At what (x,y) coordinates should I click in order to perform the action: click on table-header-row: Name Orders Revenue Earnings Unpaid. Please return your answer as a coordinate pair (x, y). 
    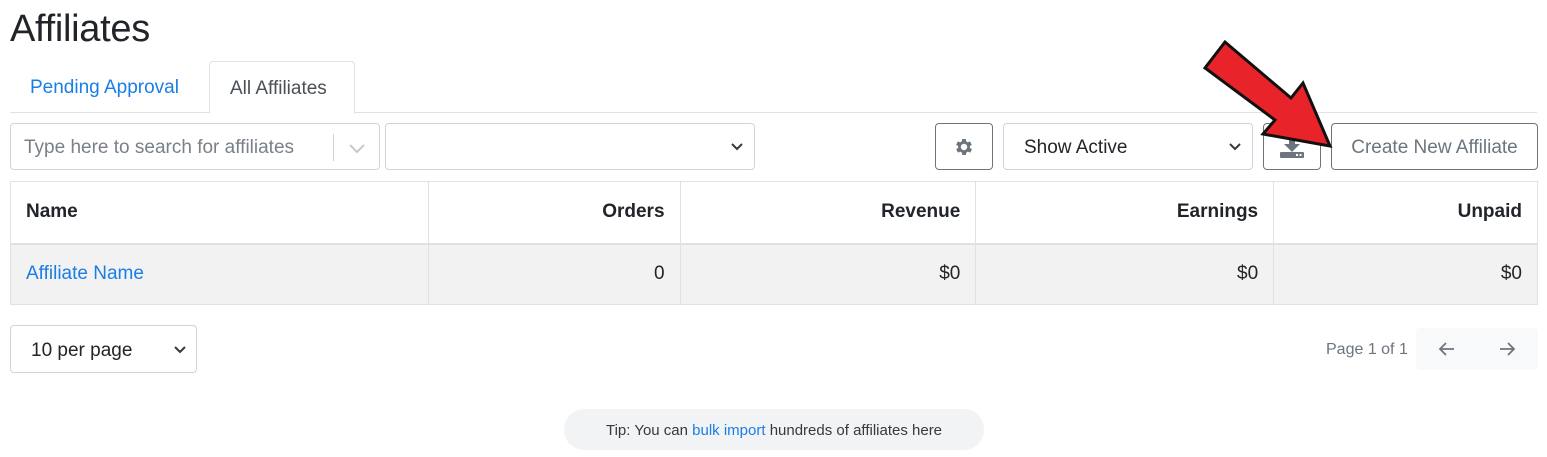
    Looking at the image, I should click on (774, 213).